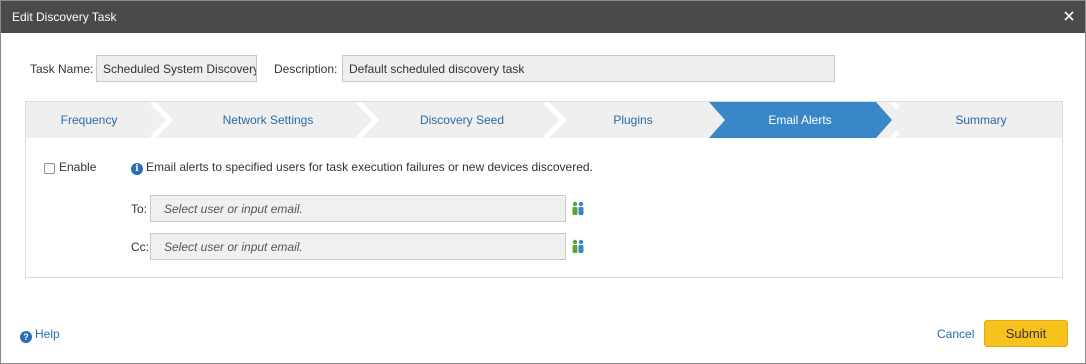  Describe the element at coordinates (588, 68) in the screenshot. I see `description-field: Default scheduled discovery task` at that location.